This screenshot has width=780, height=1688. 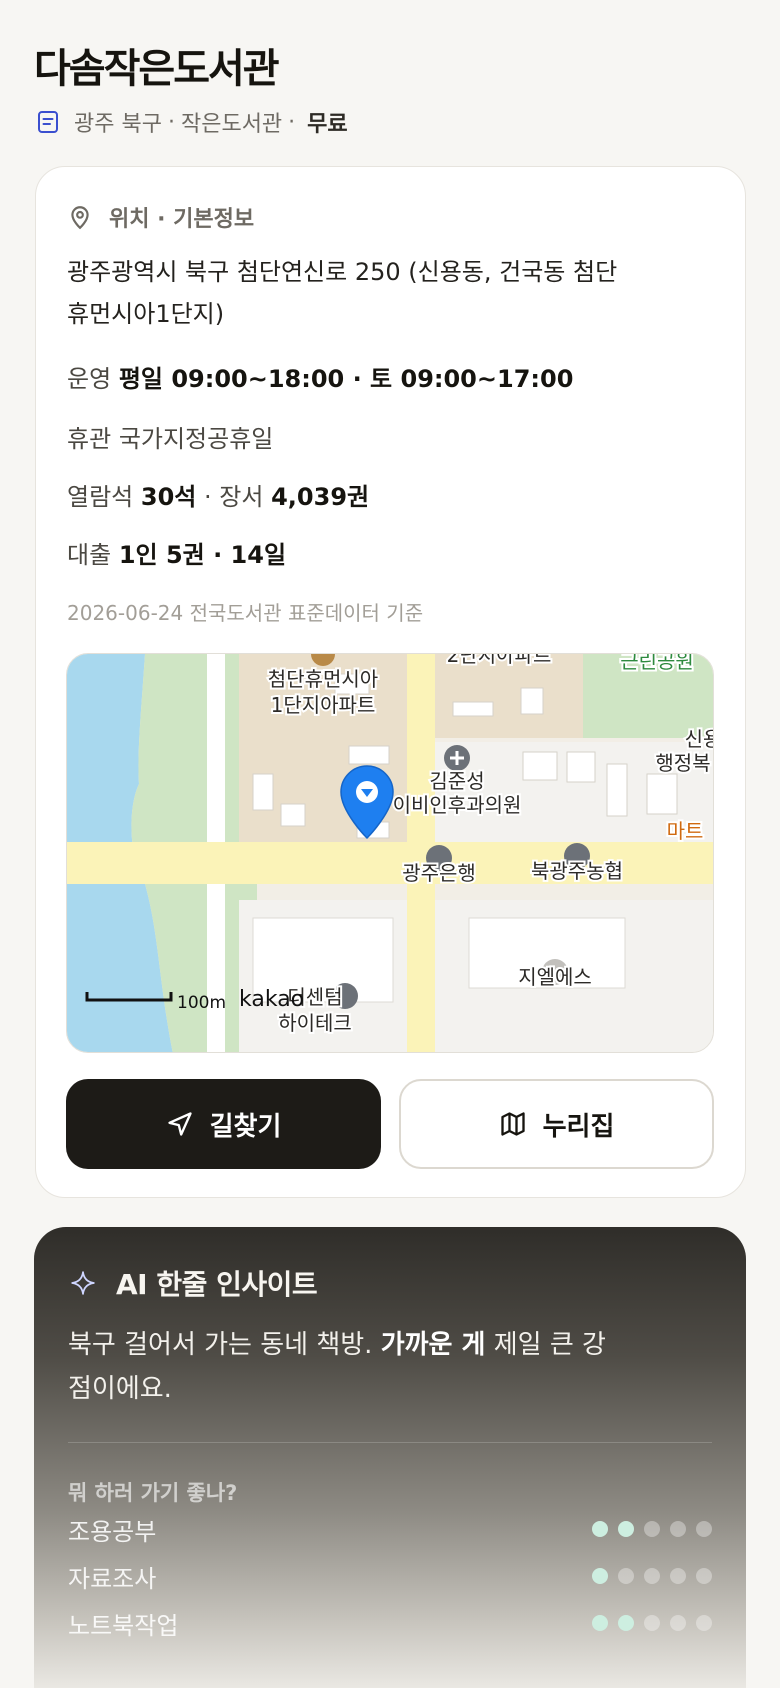 What do you see at coordinates (682, 763) in the screenshot?
I see `map-label: 행정복` at bounding box center [682, 763].